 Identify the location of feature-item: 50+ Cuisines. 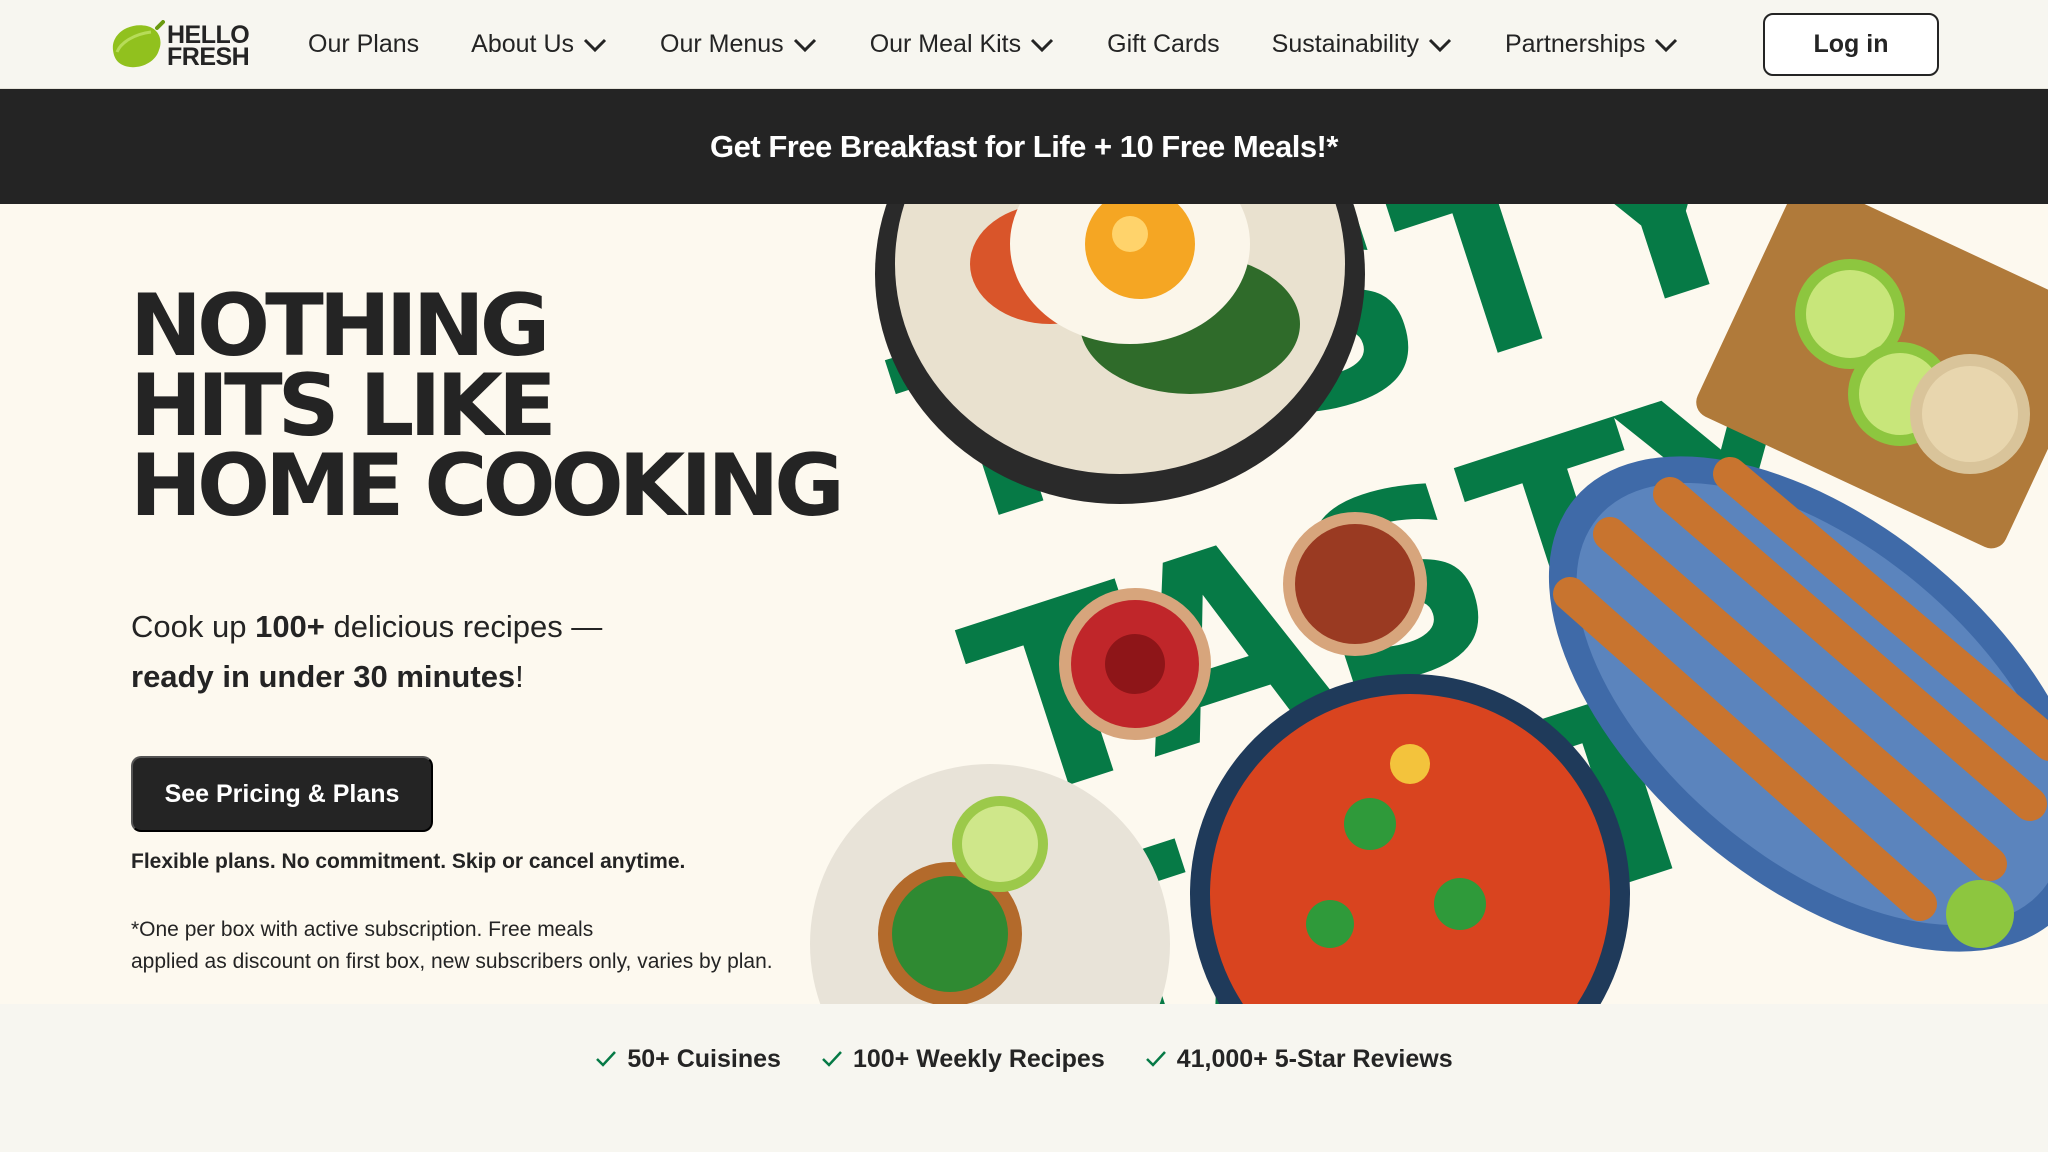
(688, 1059).